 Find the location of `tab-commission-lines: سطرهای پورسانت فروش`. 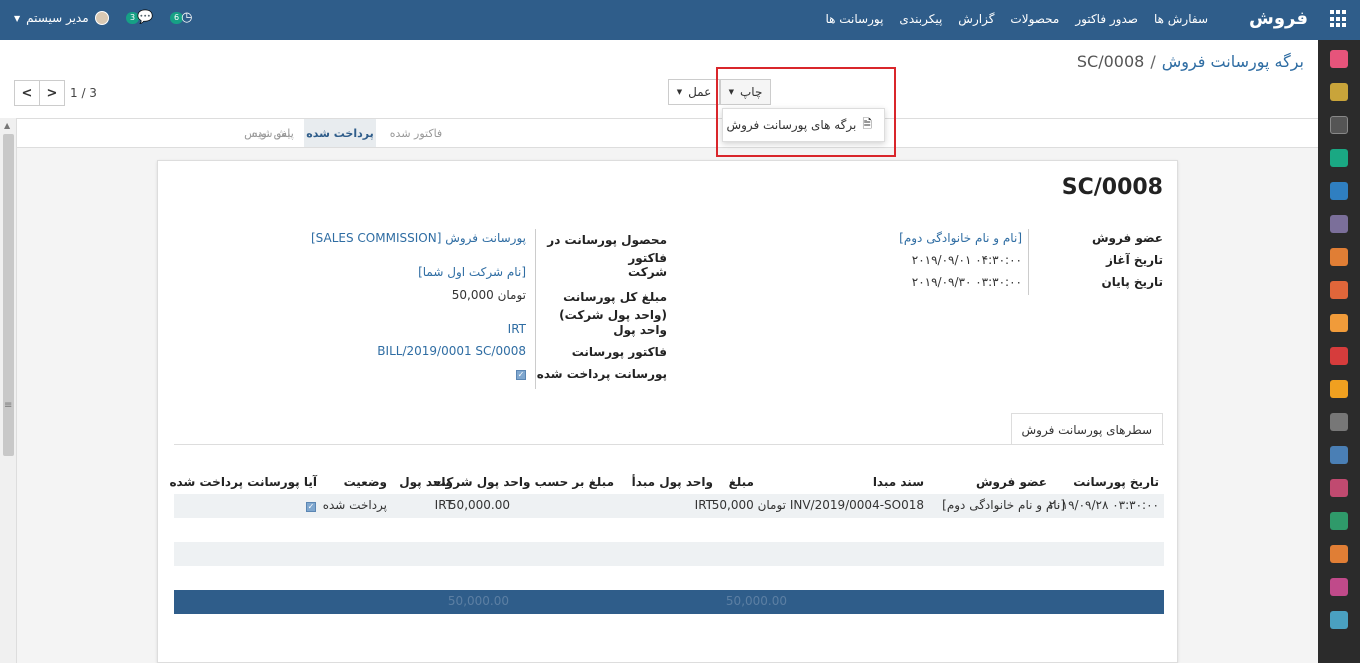

tab-commission-lines: سطرهای پورسانت فروش is located at coordinates (1086, 429).